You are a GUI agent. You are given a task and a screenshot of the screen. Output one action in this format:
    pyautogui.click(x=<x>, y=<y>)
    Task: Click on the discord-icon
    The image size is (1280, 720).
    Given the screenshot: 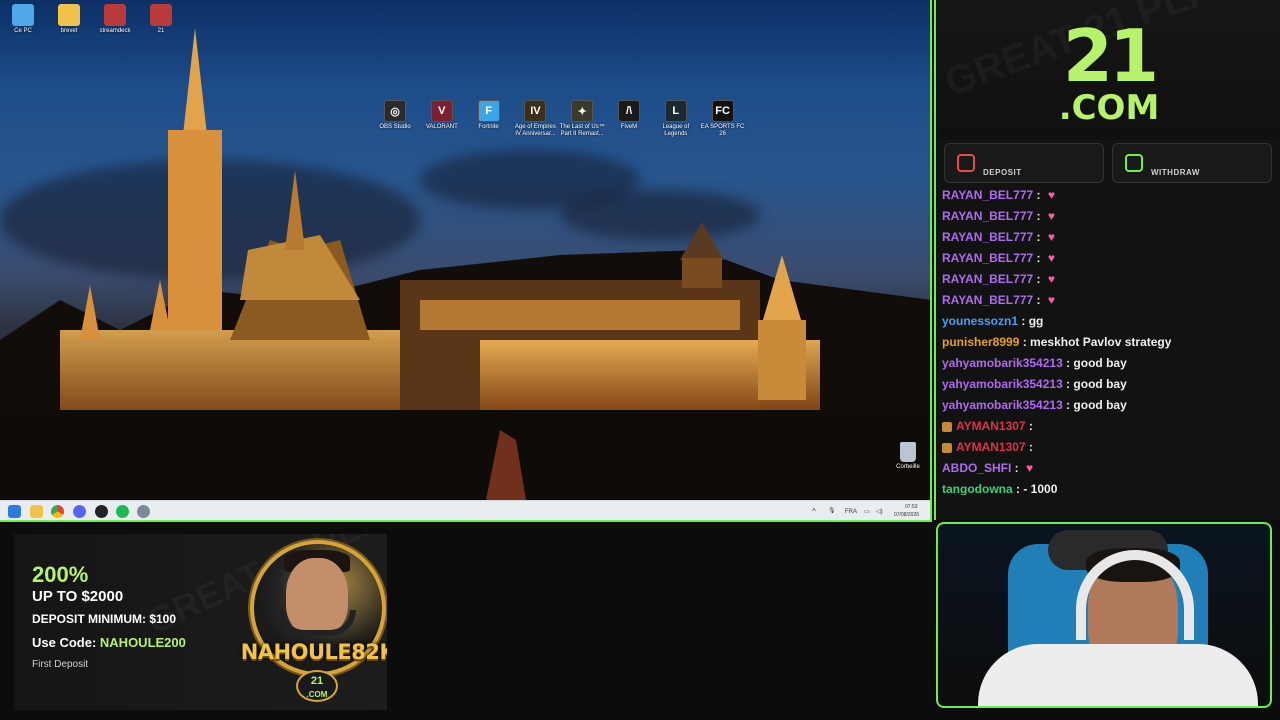 What is the action you would take?
    pyautogui.click(x=79, y=511)
    